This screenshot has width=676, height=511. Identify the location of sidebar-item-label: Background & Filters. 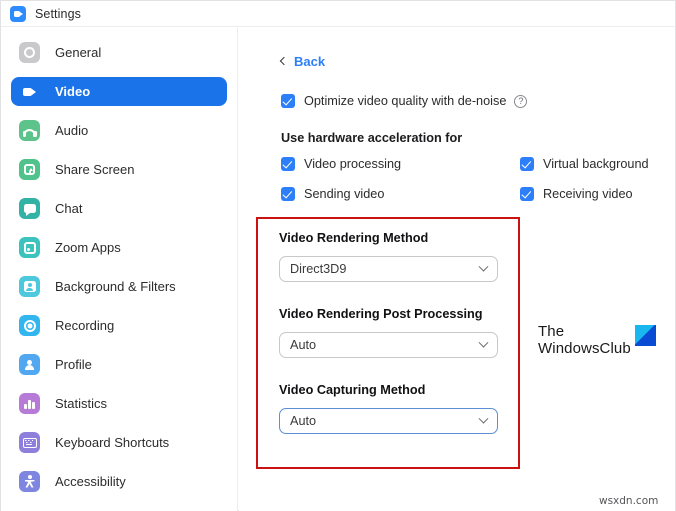
(115, 286).